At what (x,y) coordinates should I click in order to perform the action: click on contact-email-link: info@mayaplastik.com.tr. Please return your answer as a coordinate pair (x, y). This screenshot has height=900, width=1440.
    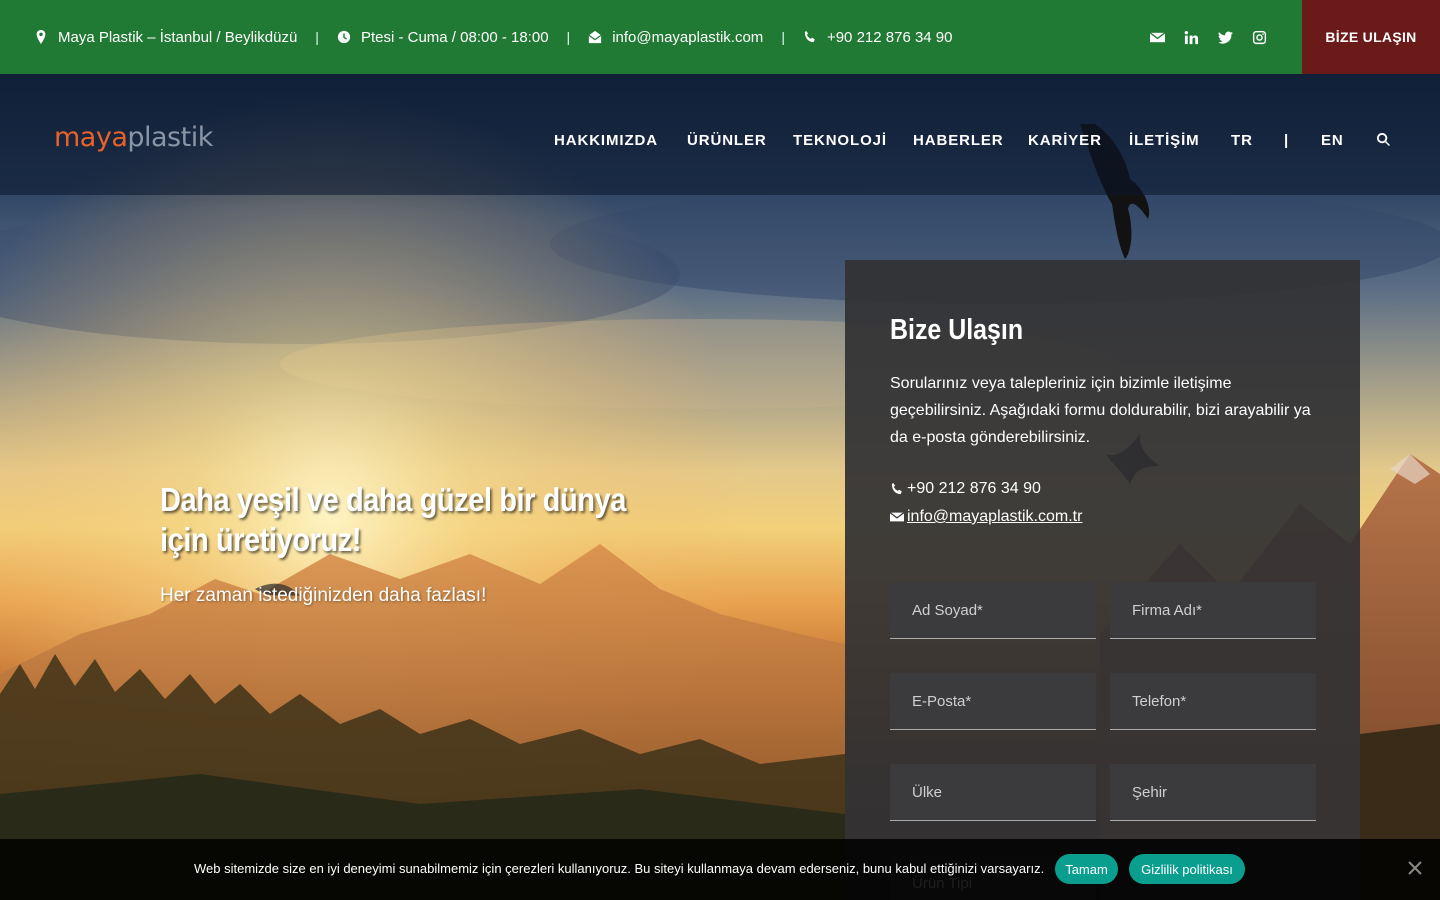
    Looking at the image, I should click on (994, 517).